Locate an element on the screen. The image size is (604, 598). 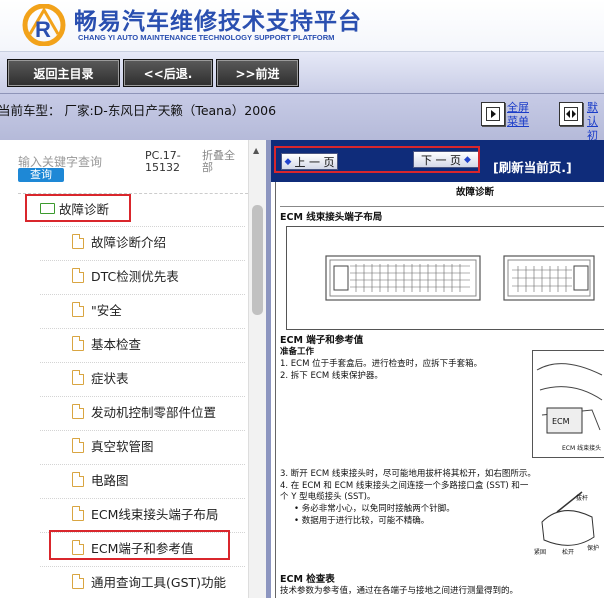
tree-item: ECM线束接头端子布局 is located at coordinates (145, 513).